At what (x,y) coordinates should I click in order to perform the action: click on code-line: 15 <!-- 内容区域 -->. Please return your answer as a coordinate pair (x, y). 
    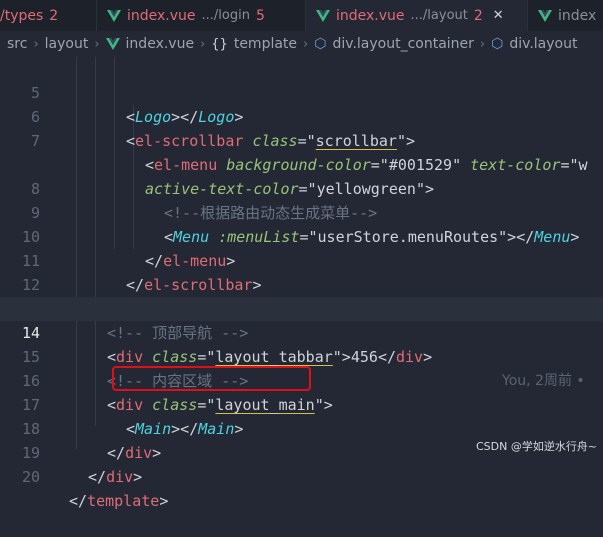
    Looking at the image, I should click on (301, 355).